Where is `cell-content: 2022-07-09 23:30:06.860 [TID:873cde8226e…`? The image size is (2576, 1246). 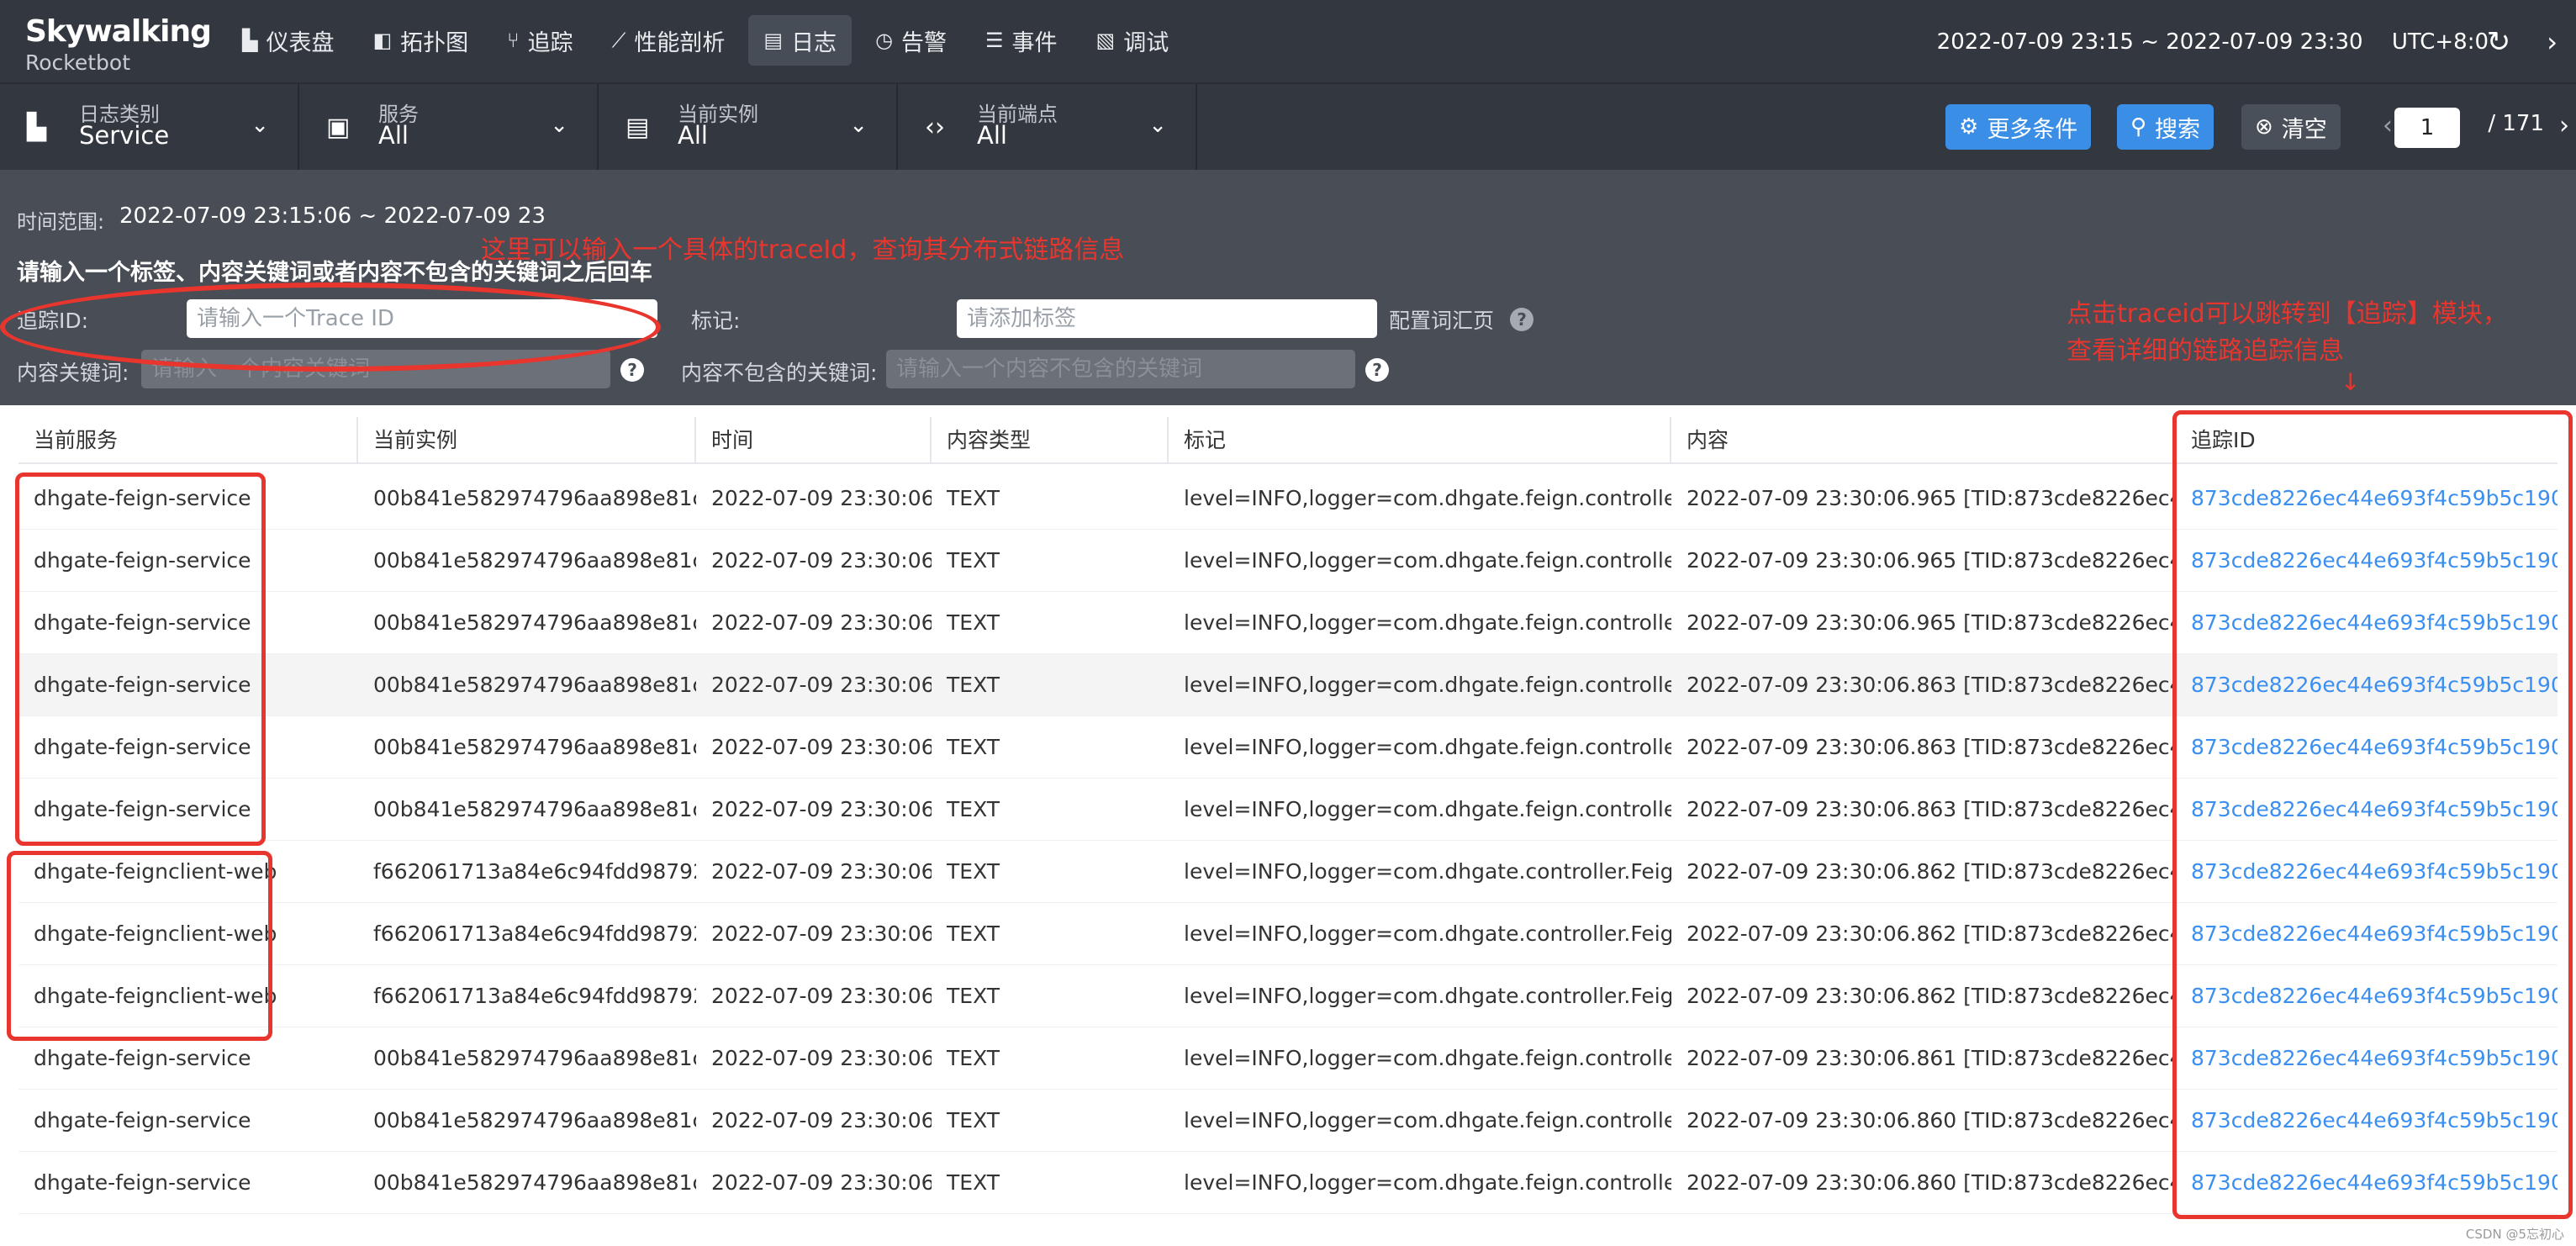 cell-content: 2022-07-09 23:30:06.860 [TID:873cde8226e… is located at coordinates (1931, 1182).